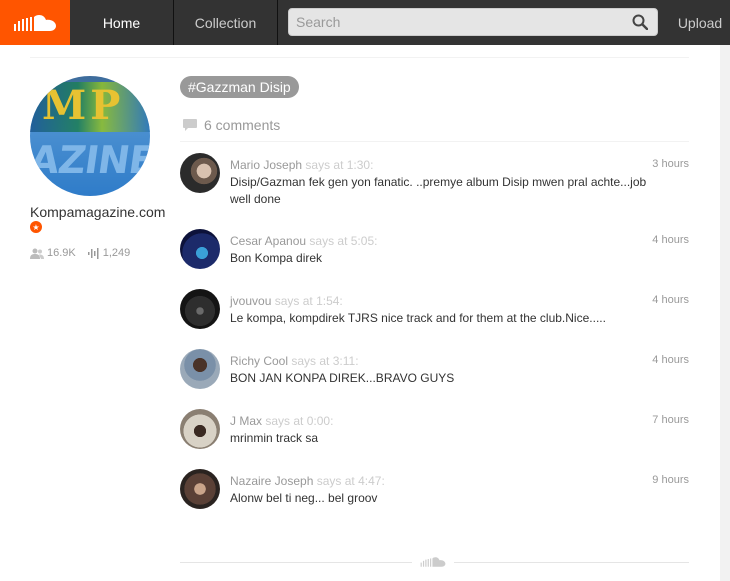 This screenshot has width=730, height=581. I want to click on comment-timestamp: says at 4:47:, so click(351, 481).